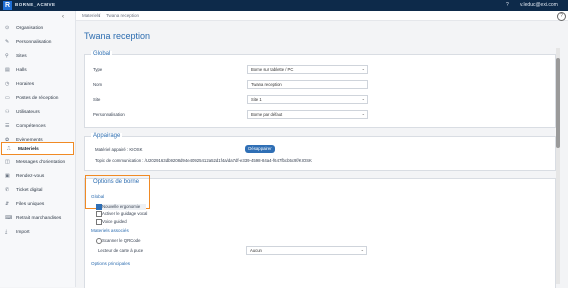 The image size is (568, 288). Describe the element at coordinates (306, 250) in the screenshot. I see `card-reader-select: Aucun ⌄` at that location.